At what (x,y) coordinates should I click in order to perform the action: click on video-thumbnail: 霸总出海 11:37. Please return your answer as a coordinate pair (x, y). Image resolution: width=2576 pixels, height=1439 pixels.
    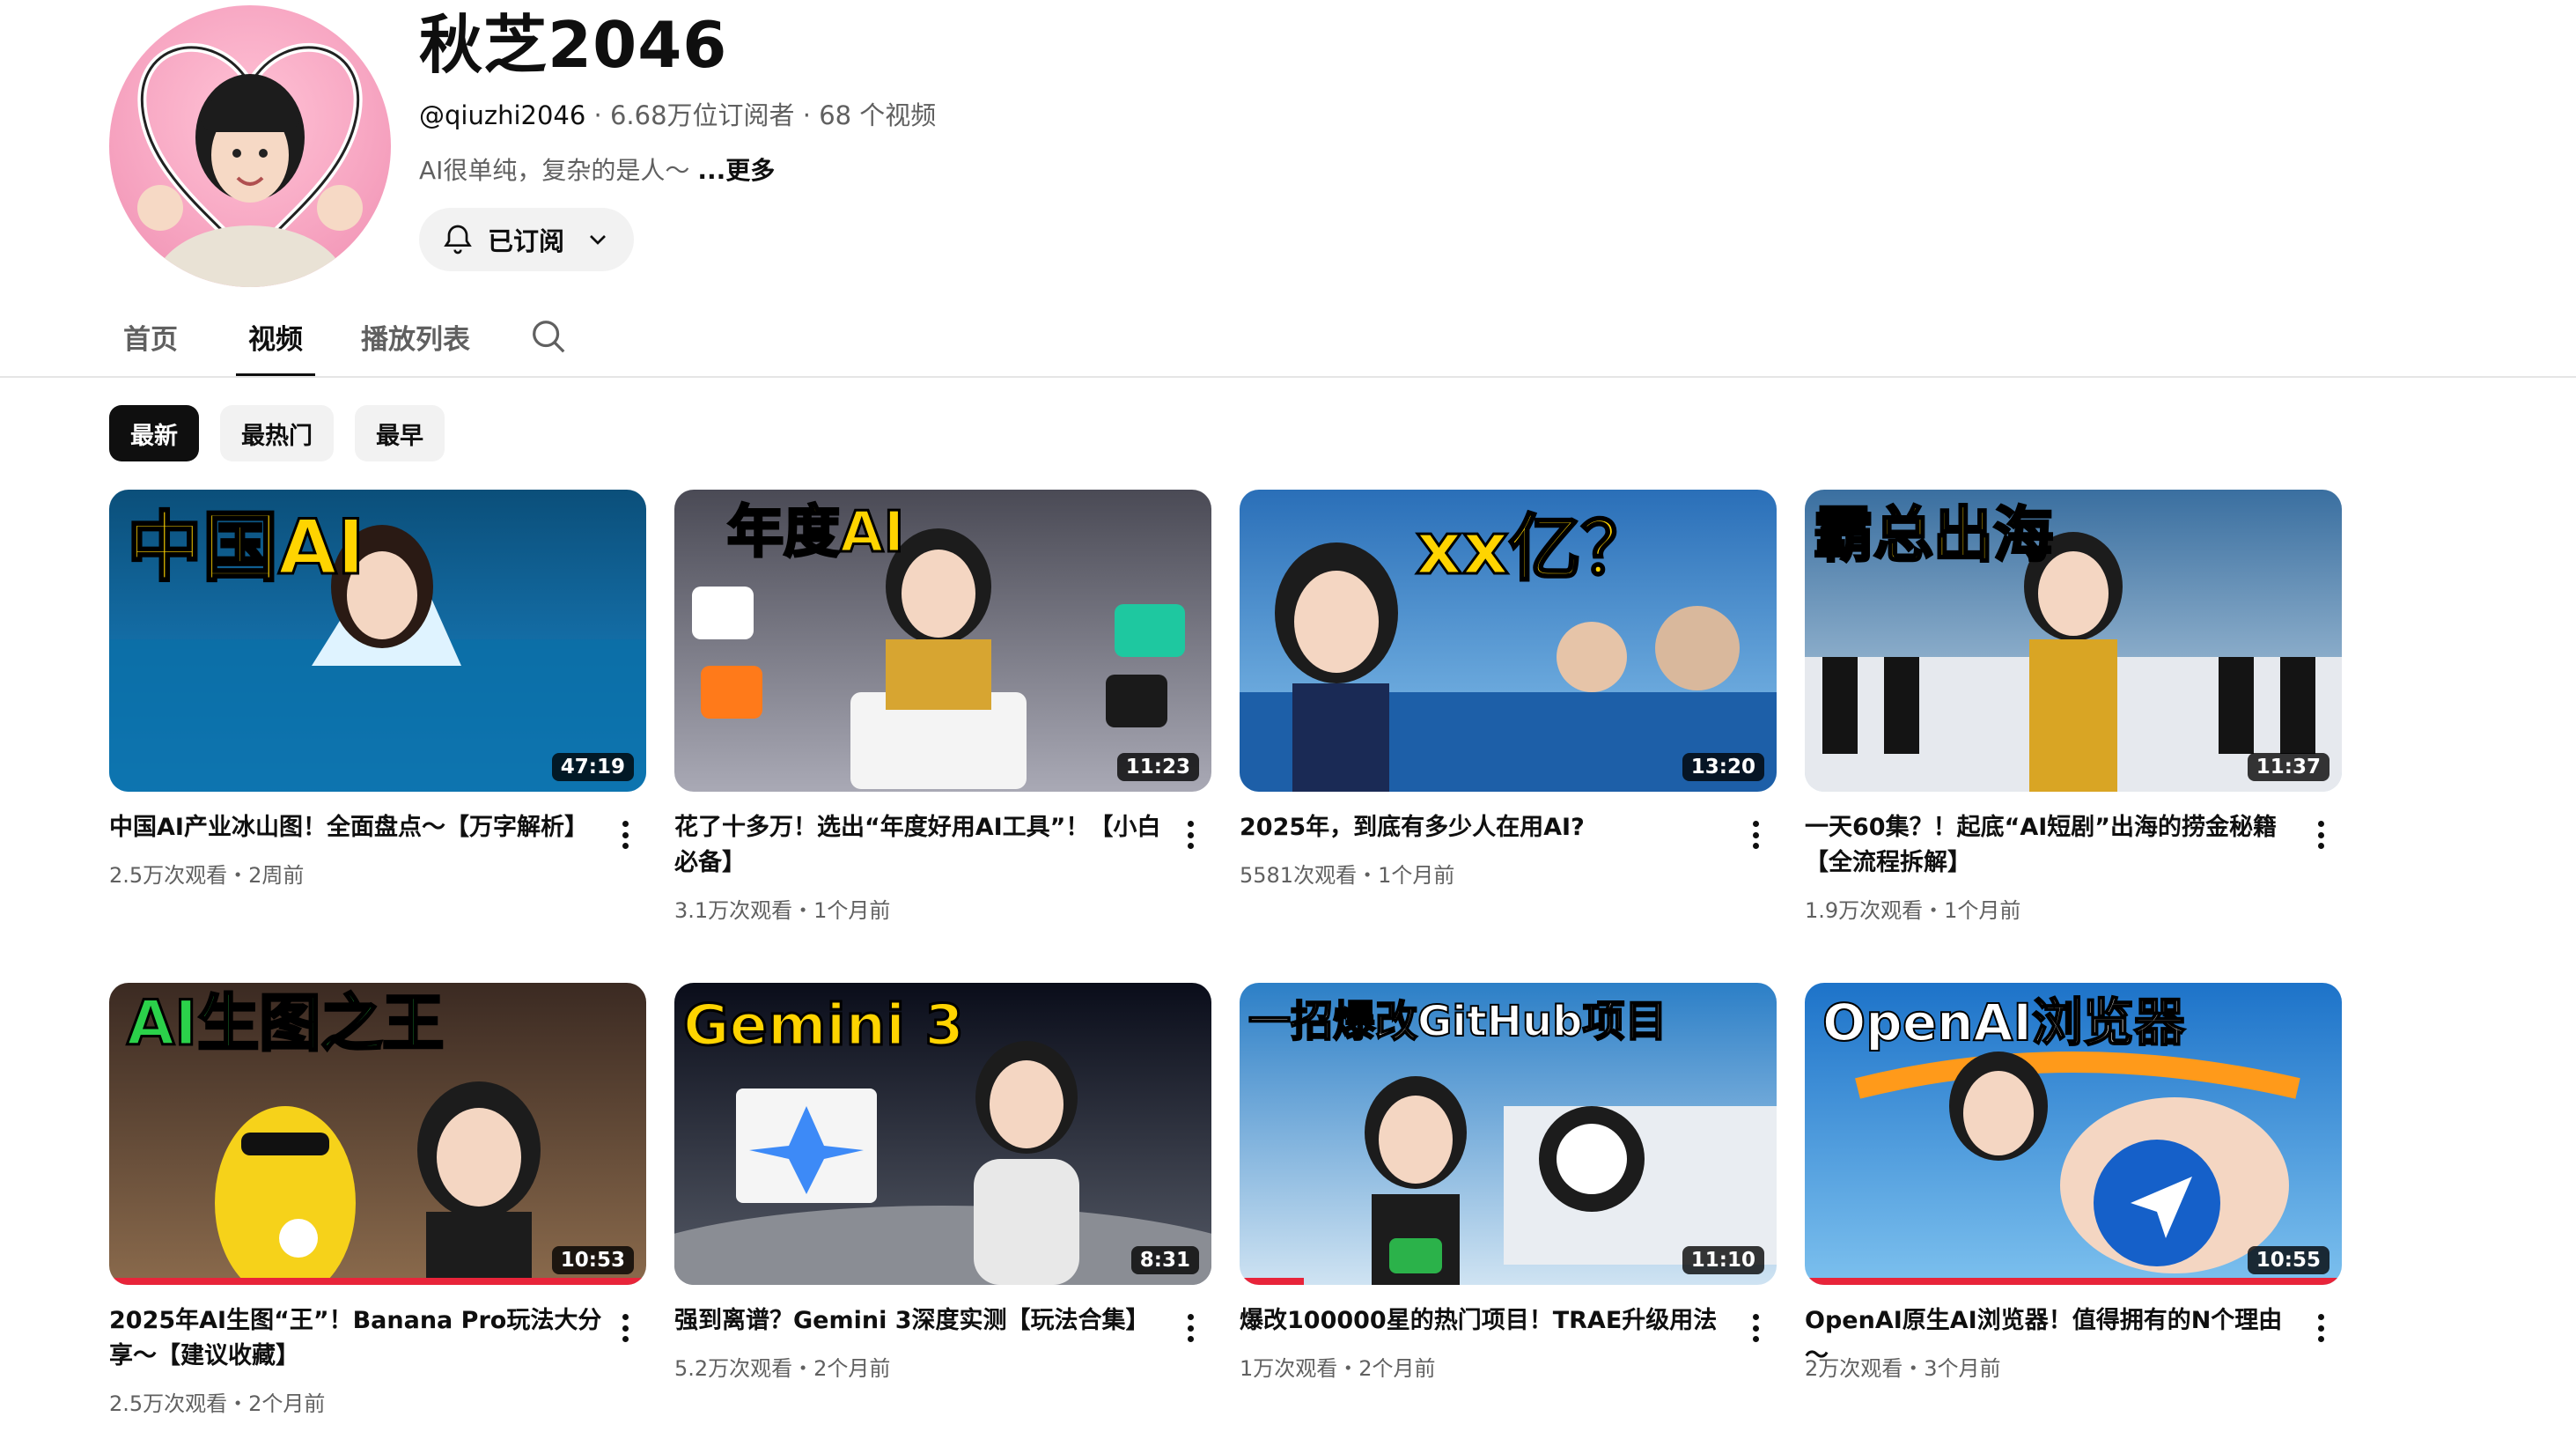
    Looking at the image, I should click on (2073, 641).